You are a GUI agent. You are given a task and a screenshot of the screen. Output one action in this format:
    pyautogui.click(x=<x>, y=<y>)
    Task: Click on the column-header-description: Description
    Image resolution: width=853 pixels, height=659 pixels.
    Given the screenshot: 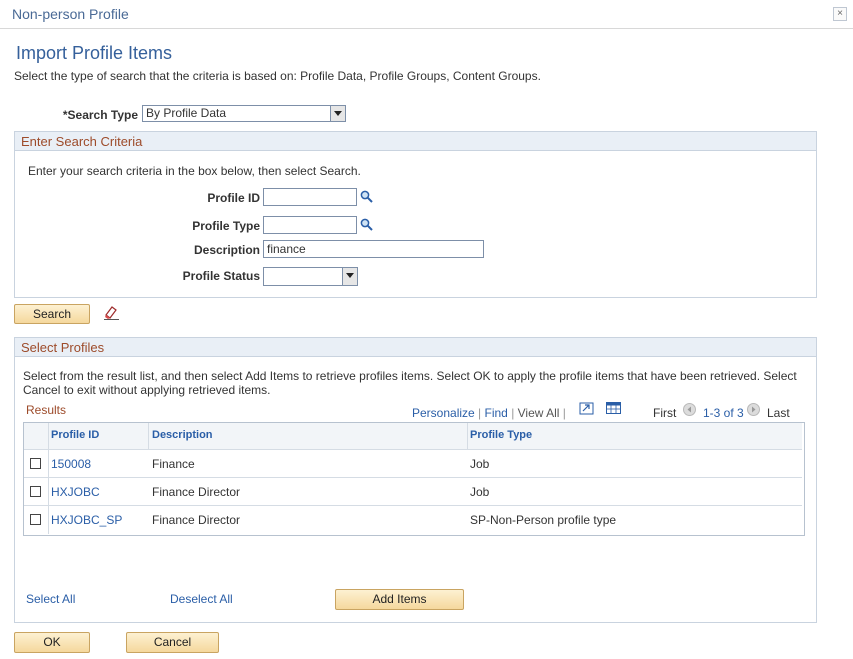 What is the action you would take?
    pyautogui.click(x=182, y=435)
    